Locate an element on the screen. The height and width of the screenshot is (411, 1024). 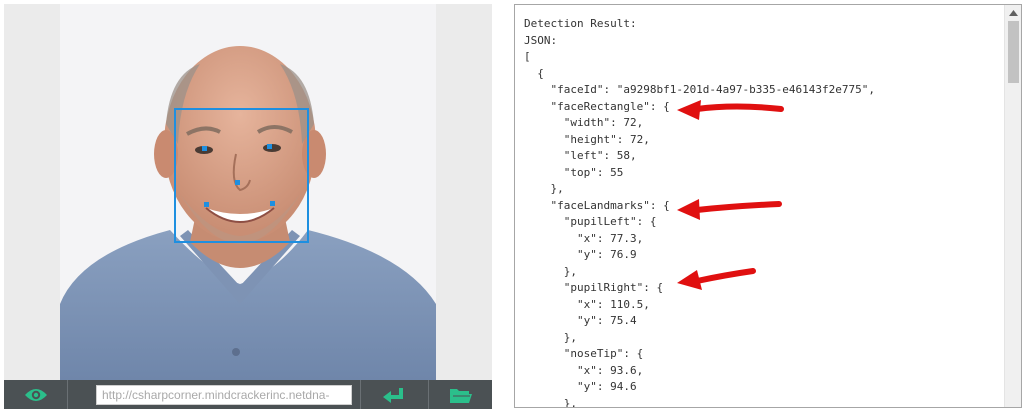
nose-tip-landmark is located at coordinates (237, 182).